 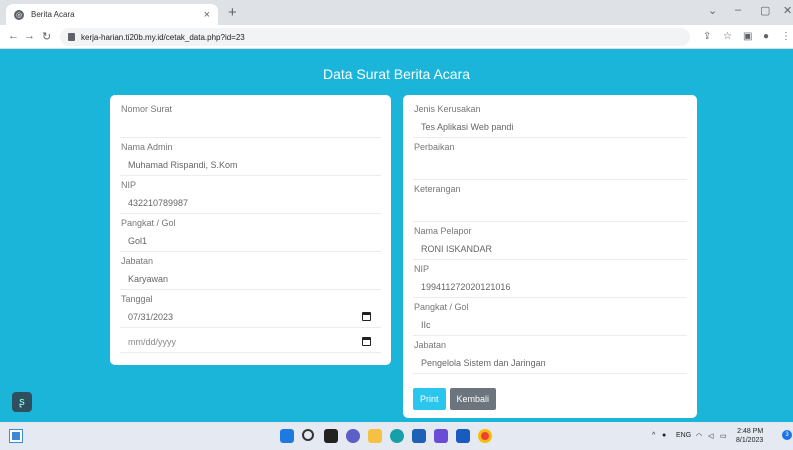 I want to click on new-tab-icon: +, so click(x=232, y=12).